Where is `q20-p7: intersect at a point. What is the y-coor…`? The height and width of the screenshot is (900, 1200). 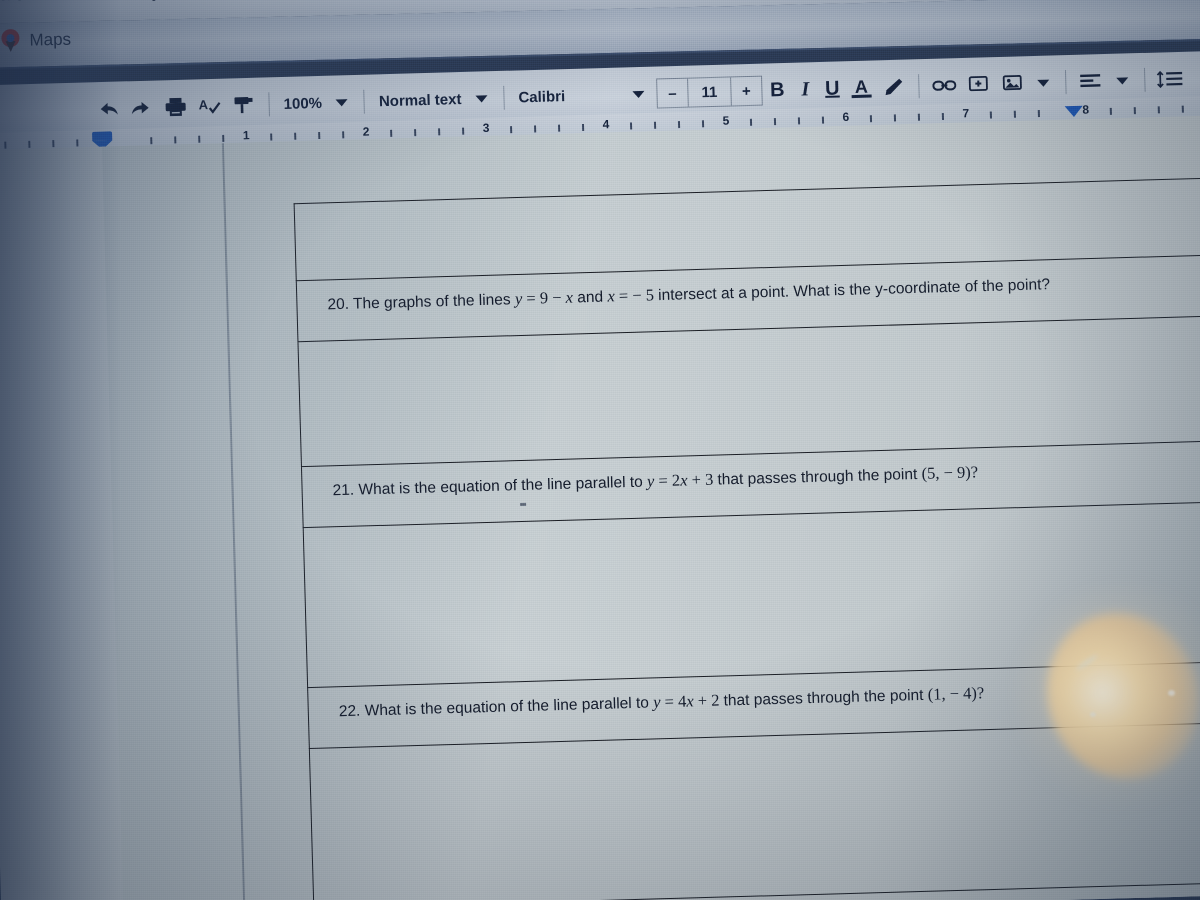 q20-p7: intersect at a point. What is the y-coor… is located at coordinates (854, 290).